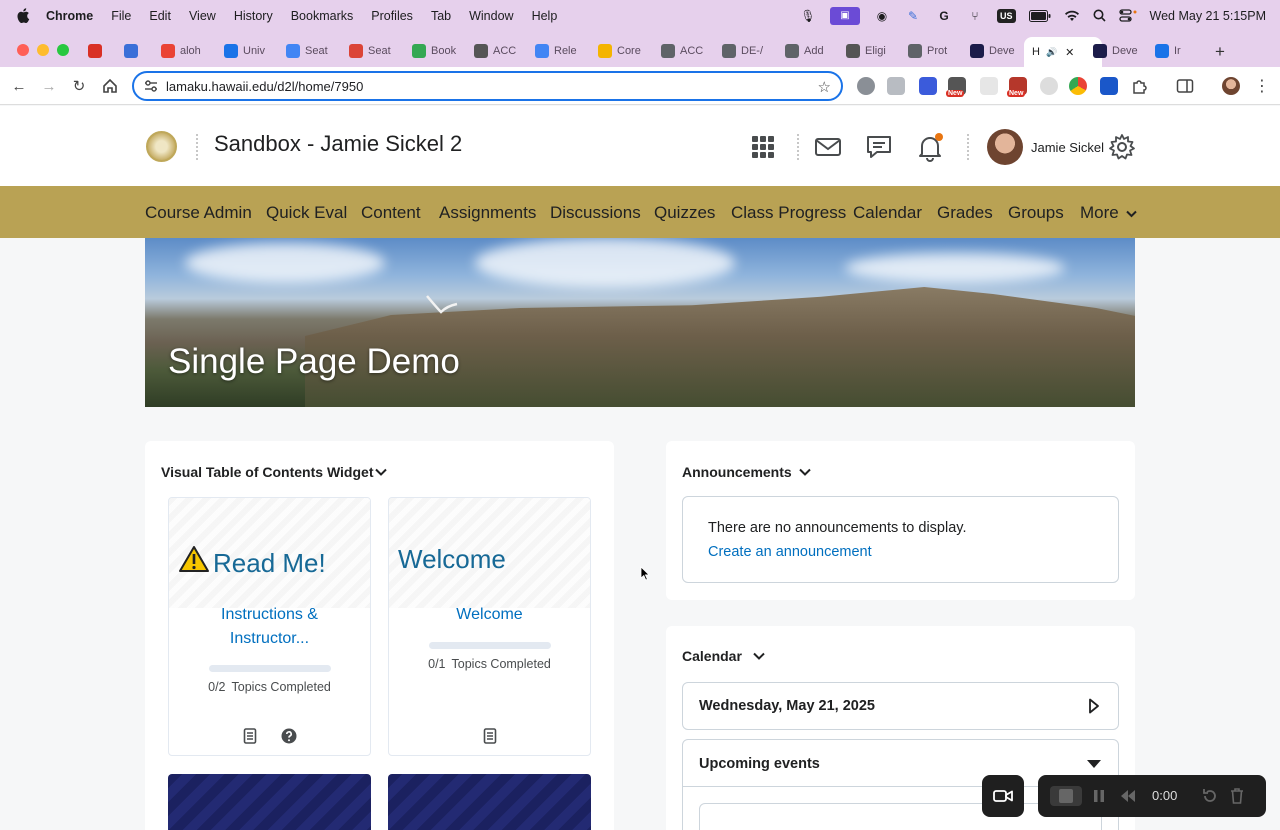  I want to click on user-name: Jamie Sickel, so click(1067, 147).